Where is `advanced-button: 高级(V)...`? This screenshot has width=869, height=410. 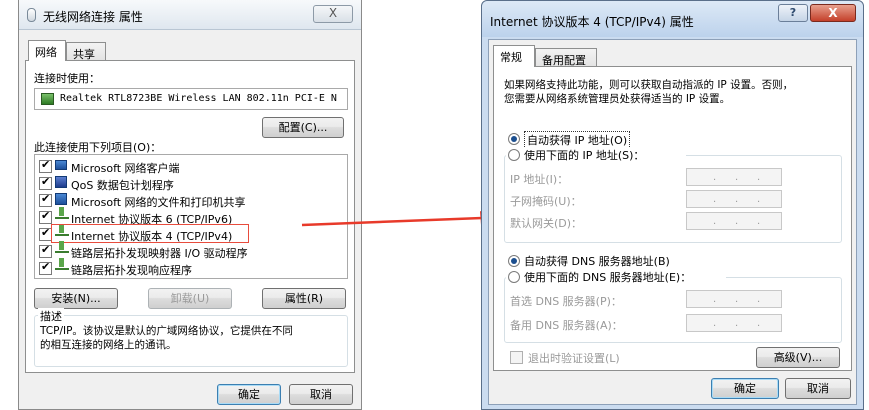
advanced-button: 高级(V)... is located at coordinates (798, 357).